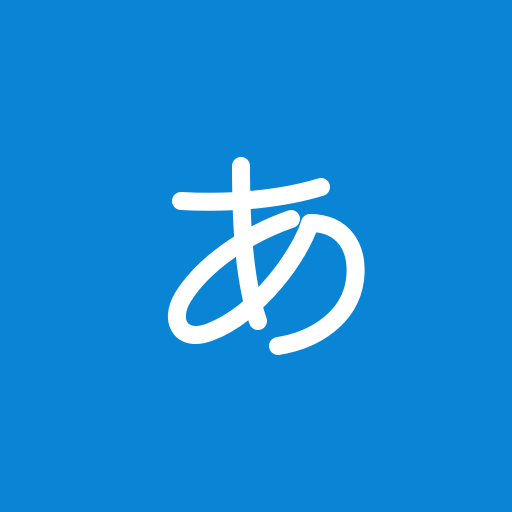  Describe the element at coordinates (251, 194) in the screenshot. I see `glyph-stroke-horizontal` at that location.